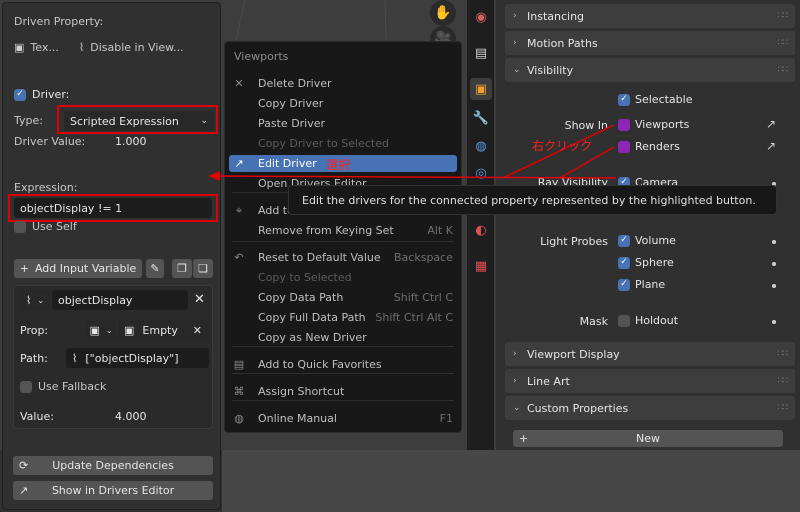  I want to click on annotation-arrows, so click(412, 152).